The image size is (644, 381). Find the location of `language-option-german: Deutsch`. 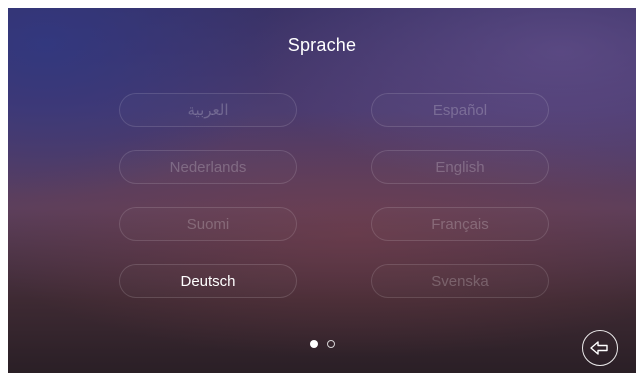

language-option-german: Deutsch is located at coordinates (208, 281).